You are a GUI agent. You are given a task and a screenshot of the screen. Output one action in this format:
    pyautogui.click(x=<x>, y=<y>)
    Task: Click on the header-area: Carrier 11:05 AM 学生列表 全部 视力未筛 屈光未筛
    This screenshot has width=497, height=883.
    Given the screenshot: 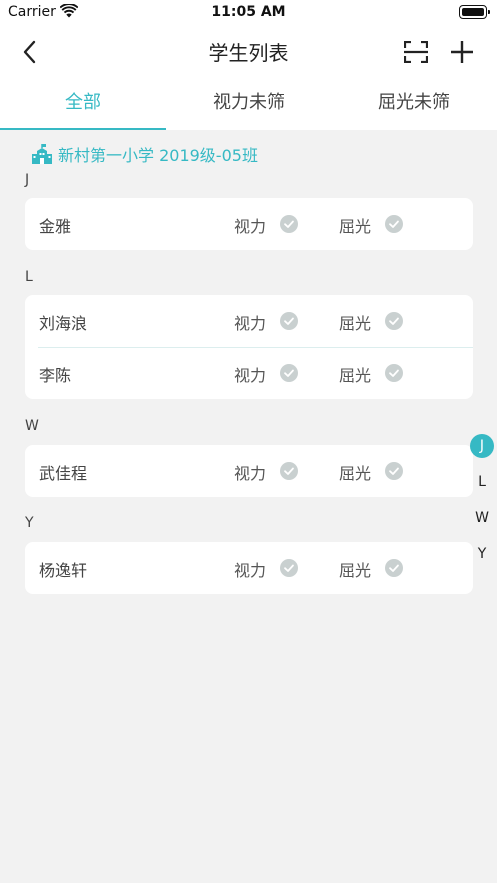 What is the action you would take?
    pyautogui.click(x=248, y=65)
    